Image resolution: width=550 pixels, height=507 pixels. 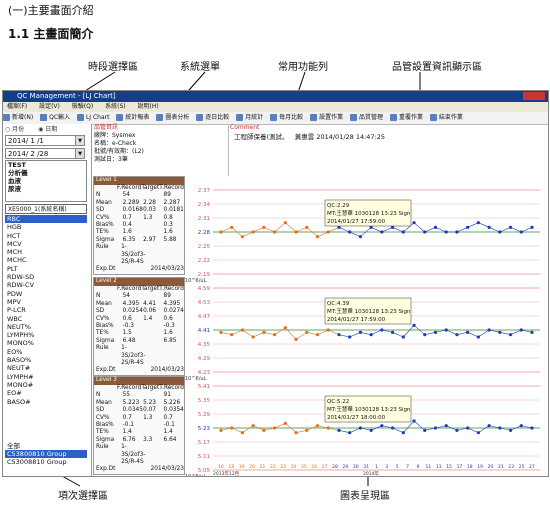 I want to click on toolbar-qc-input: QC輸入, so click(x=55, y=118).